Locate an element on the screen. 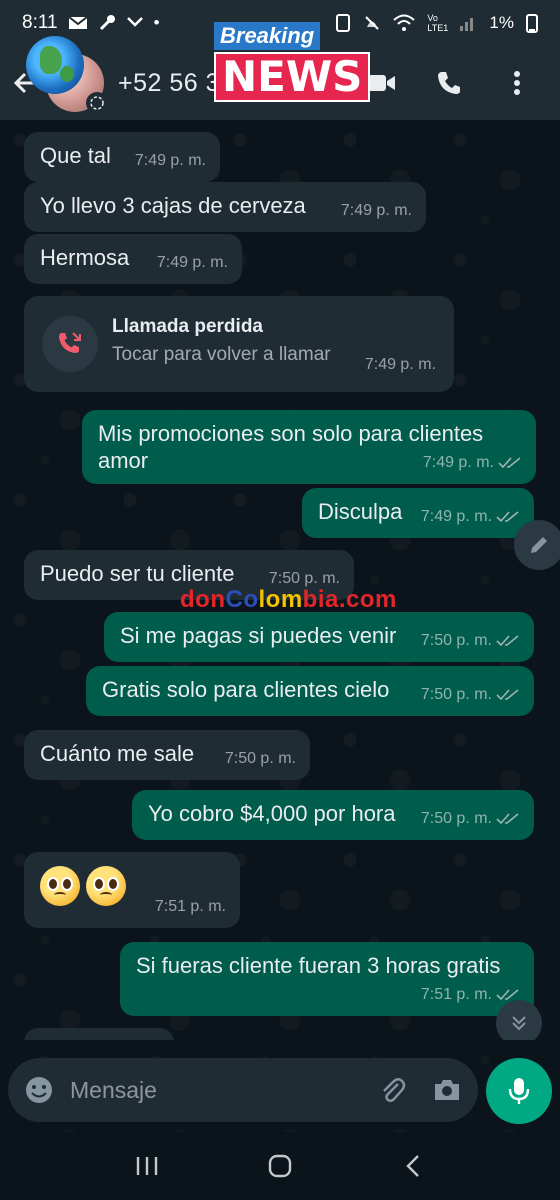 This screenshot has height=1200, width=560. notification-icons: • is located at coordinates (113, 23).